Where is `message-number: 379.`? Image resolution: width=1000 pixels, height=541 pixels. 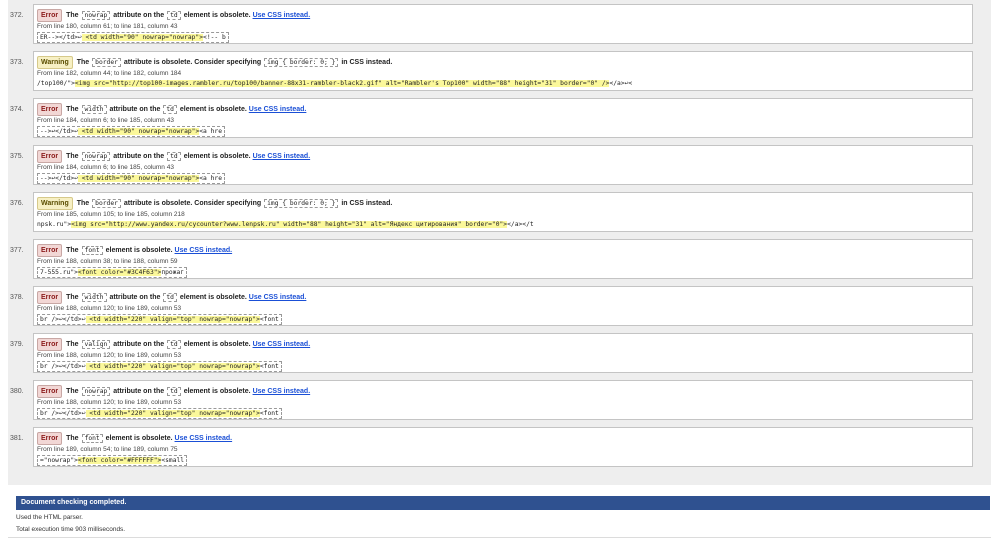
message-number: 379. is located at coordinates (17, 344).